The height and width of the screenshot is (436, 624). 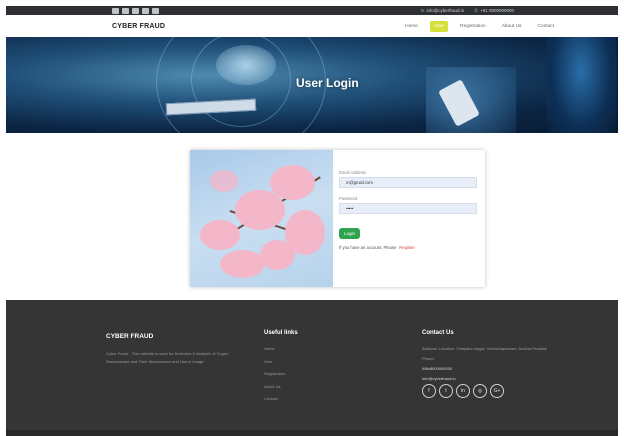 What do you see at coordinates (408, 182) in the screenshot?
I see `email-field: m@gmail.com` at bounding box center [408, 182].